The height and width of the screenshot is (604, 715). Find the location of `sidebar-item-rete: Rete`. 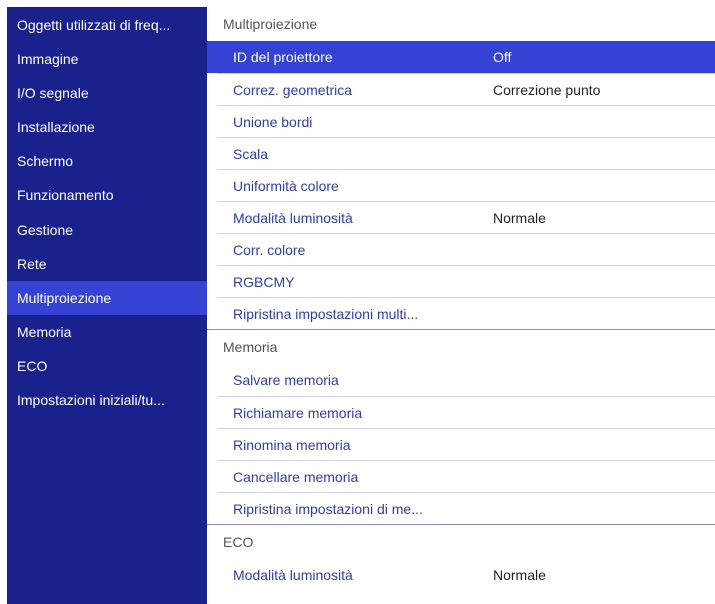

sidebar-item-rete: Rete is located at coordinates (107, 264).